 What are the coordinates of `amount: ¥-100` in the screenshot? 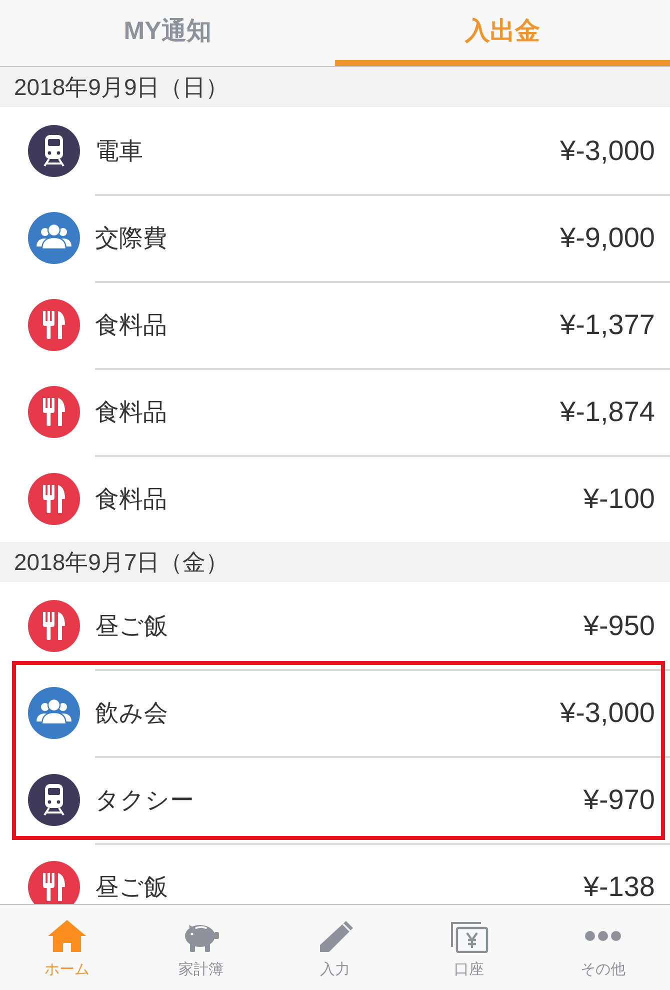 It's located at (619, 498).